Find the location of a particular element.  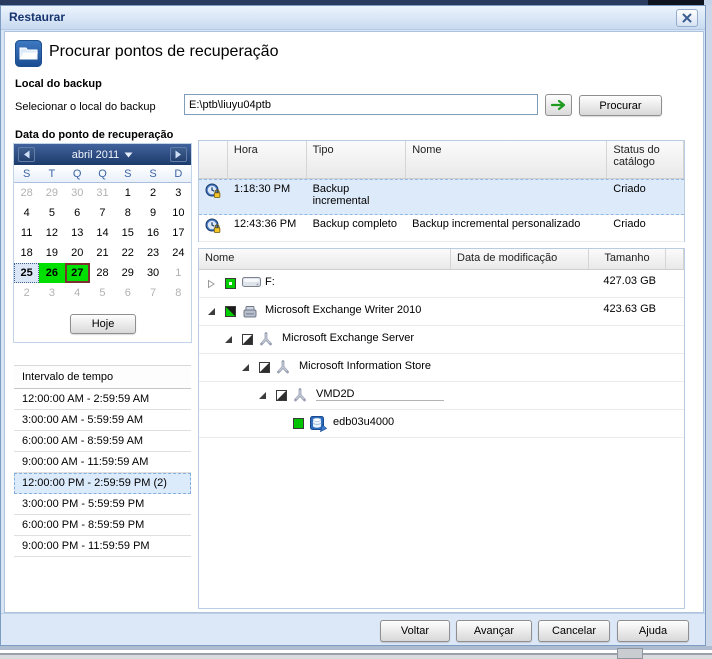

calendar-day: 15 is located at coordinates (127, 233).